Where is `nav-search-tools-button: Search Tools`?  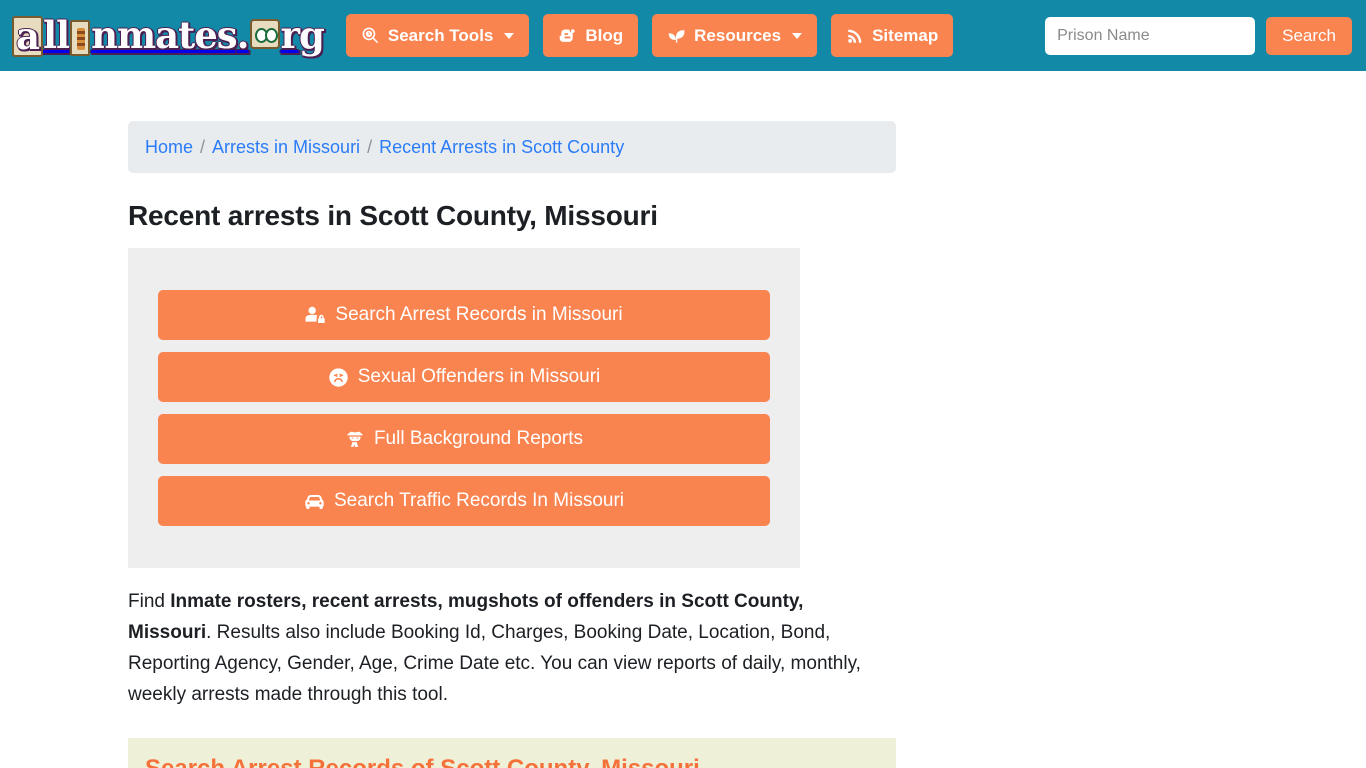 nav-search-tools-button: Search Tools is located at coordinates (437, 35).